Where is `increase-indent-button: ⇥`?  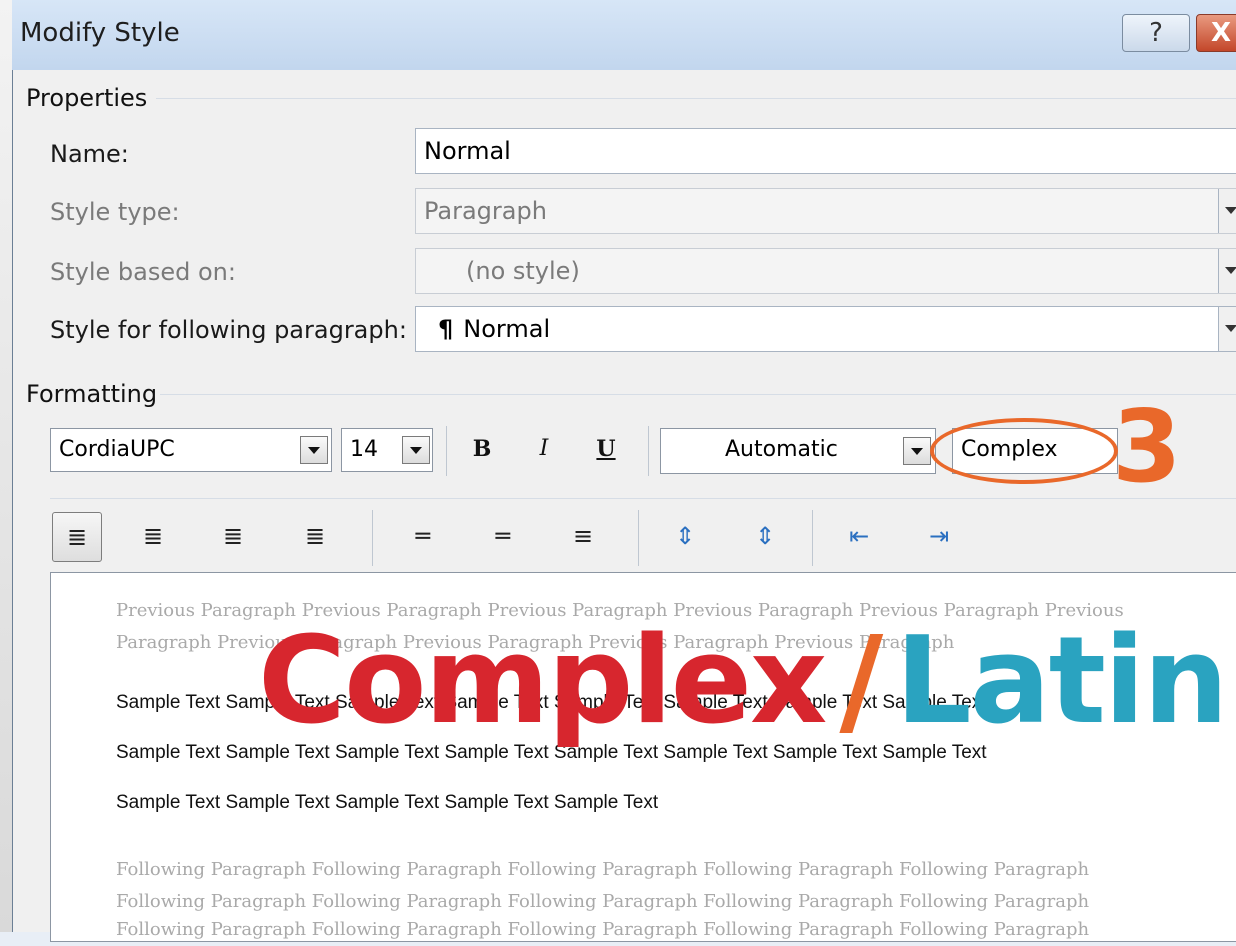 increase-indent-button: ⇥ is located at coordinates (939, 537).